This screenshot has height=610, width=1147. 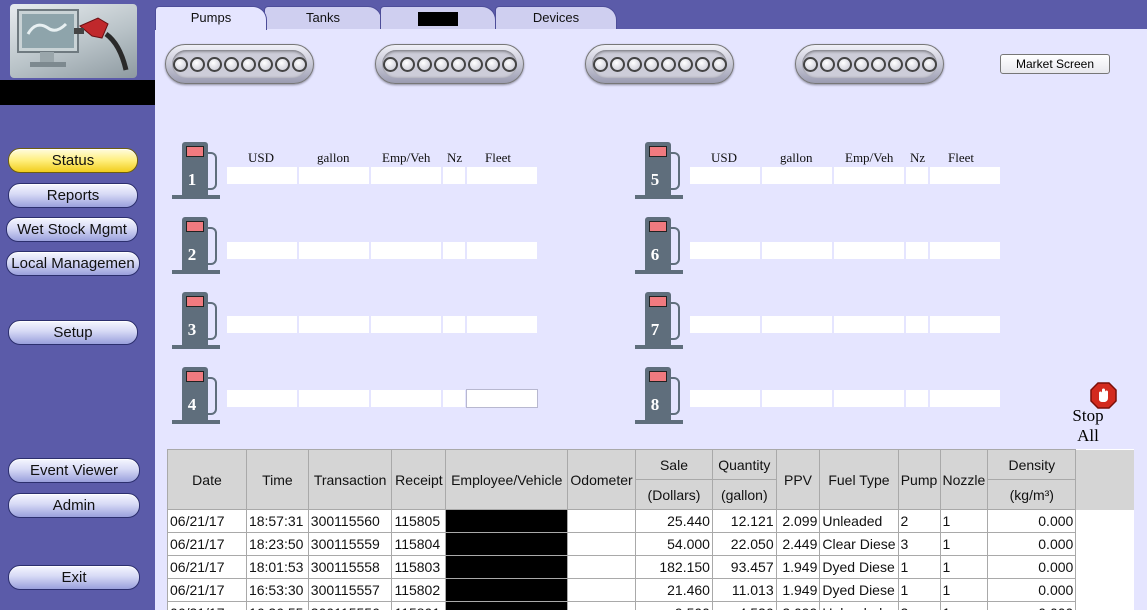 What do you see at coordinates (73, 195) in the screenshot?
I see `reports-button: Reports` at bounding box center [73, 195].